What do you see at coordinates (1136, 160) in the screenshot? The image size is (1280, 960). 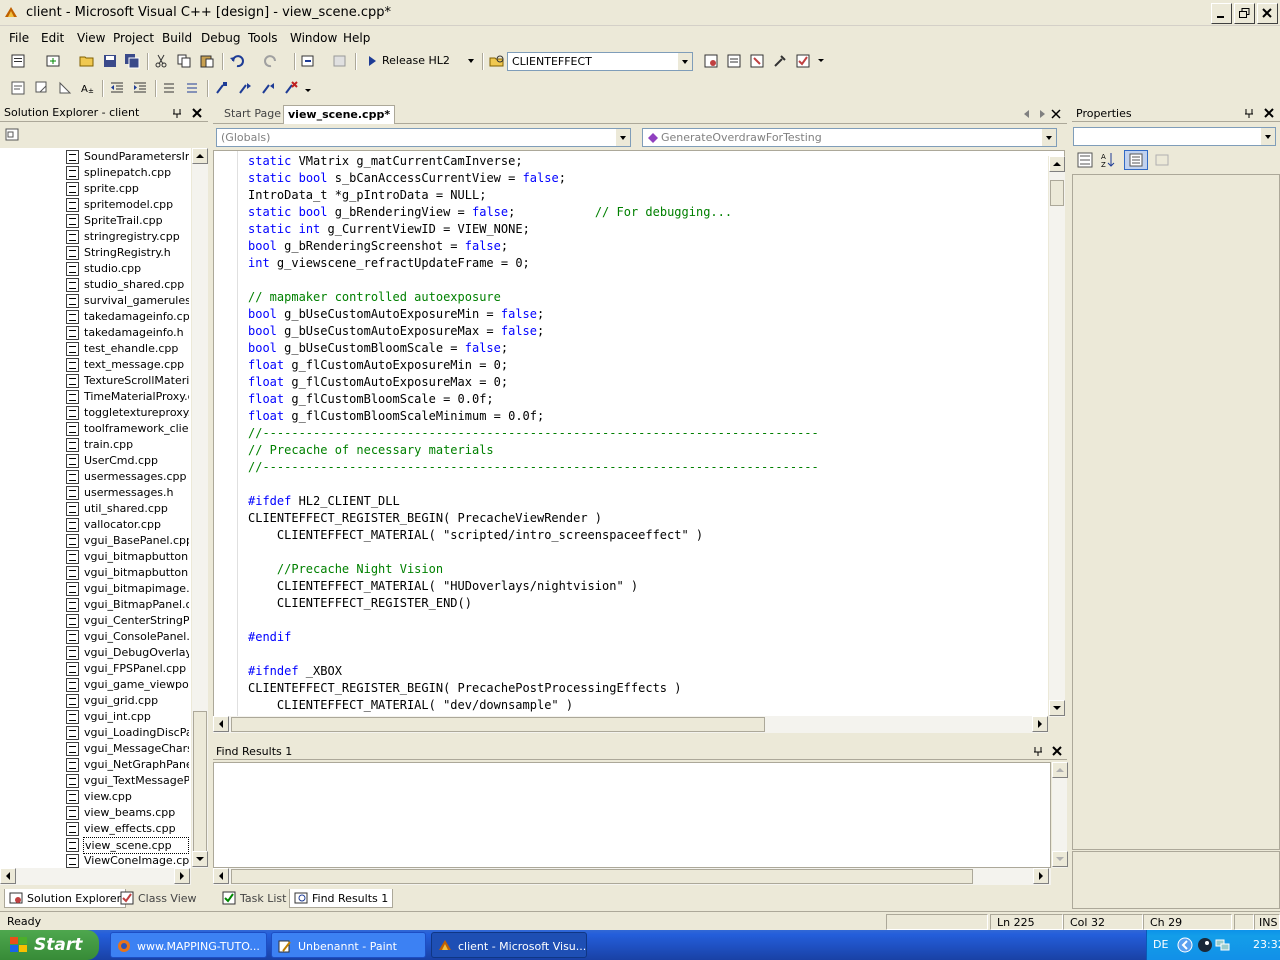 I see `properties-view-button` at bounding box center [1136, 160].